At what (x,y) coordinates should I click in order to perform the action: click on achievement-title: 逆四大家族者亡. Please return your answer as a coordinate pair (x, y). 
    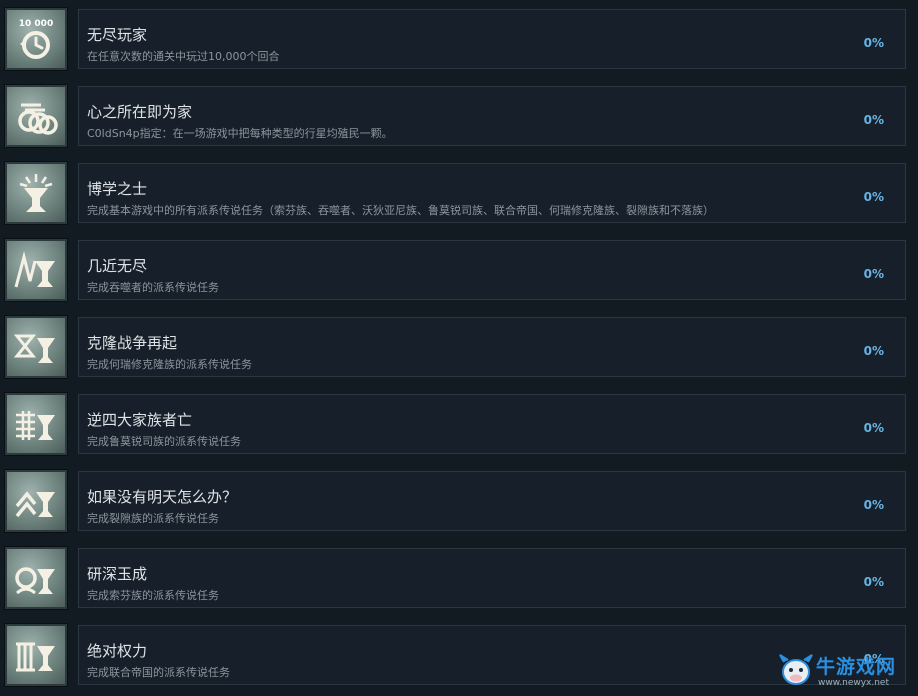
    Looking at the image, I should click on (140, 420).